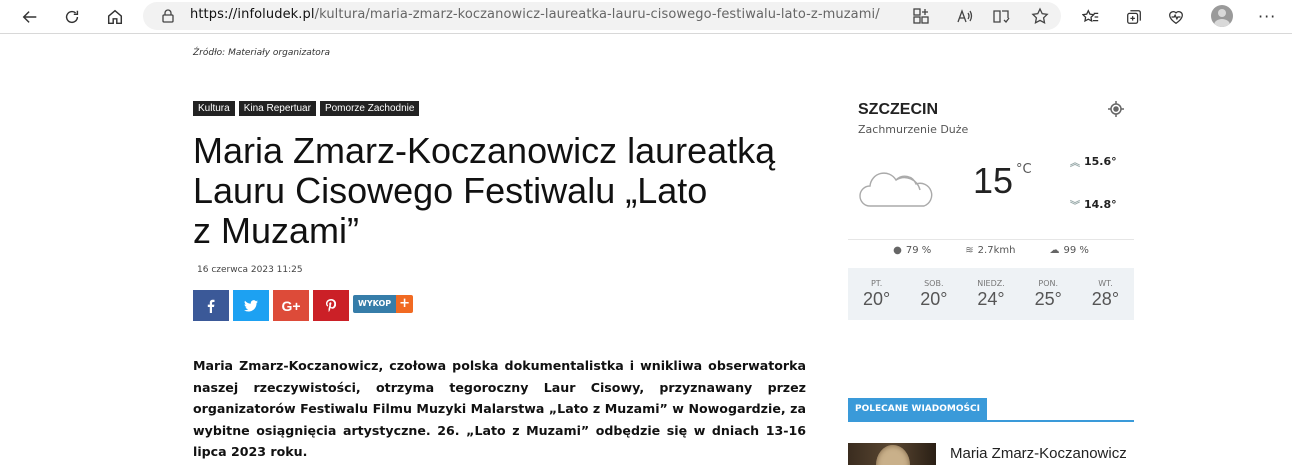  I want to click on temperature-high-value: 15.6°, so click(1100, 161).